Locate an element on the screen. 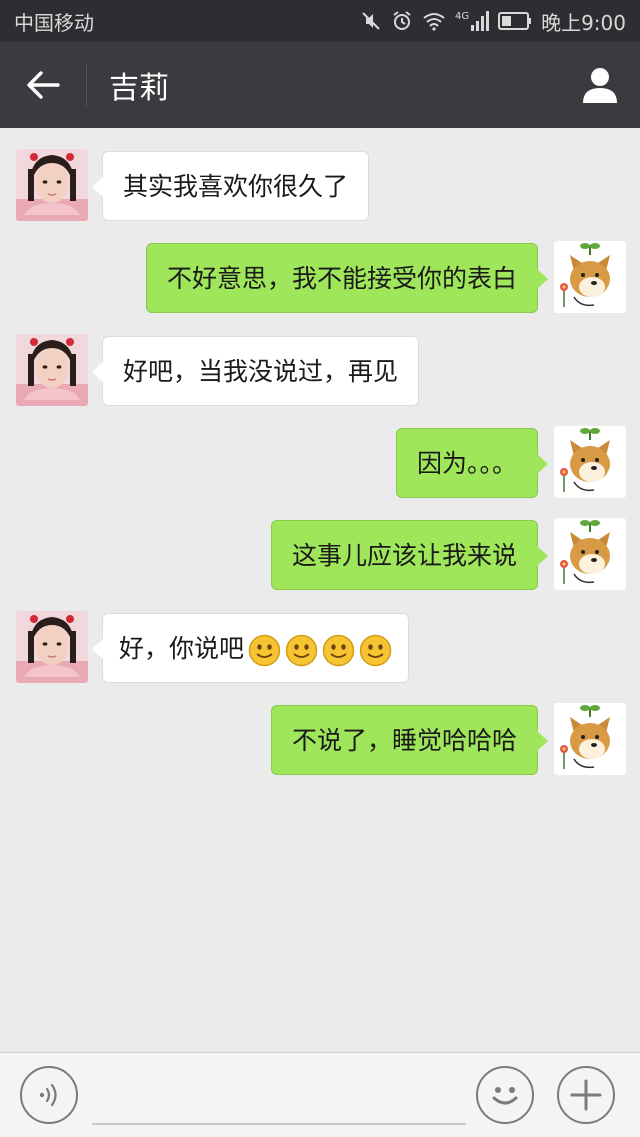 The height and width of the screenshot is (1137, 640). back-arrow-icon is located at coordinates (43, 85).